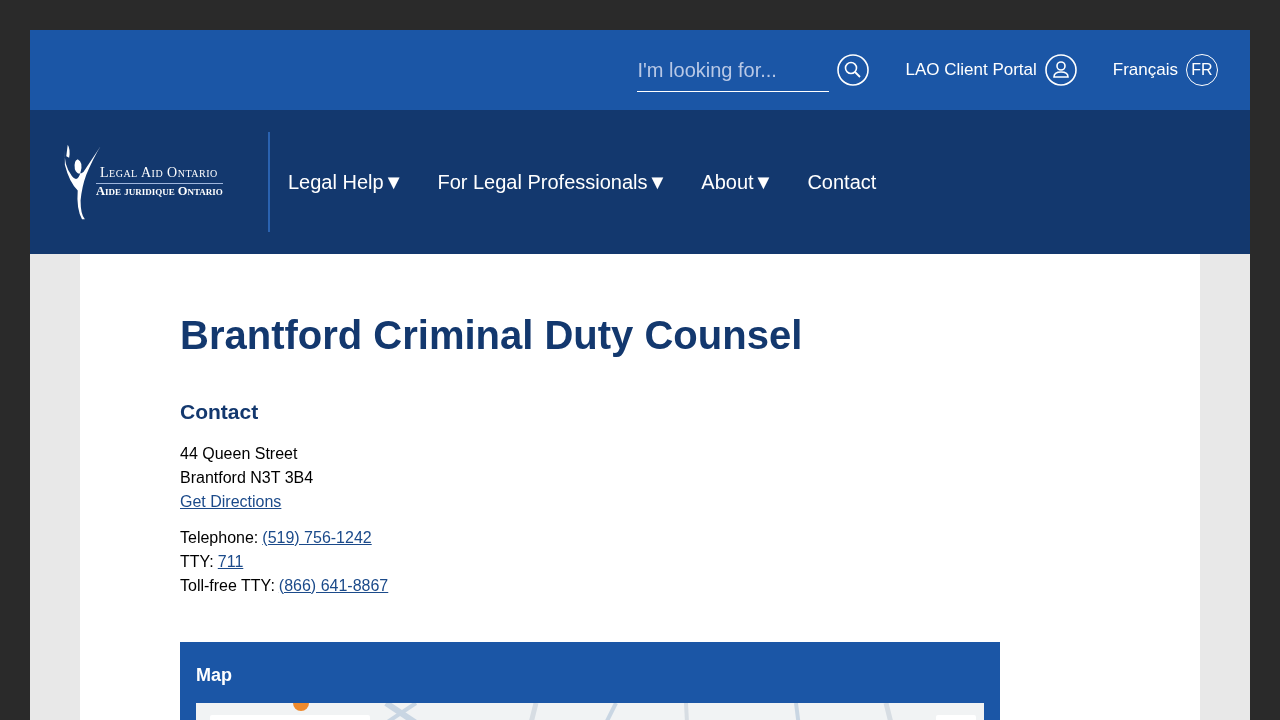  What do you see at coordinates (1060, 70) in the screenshot?
I see `user-icon` at bounding box center [1060, 70].